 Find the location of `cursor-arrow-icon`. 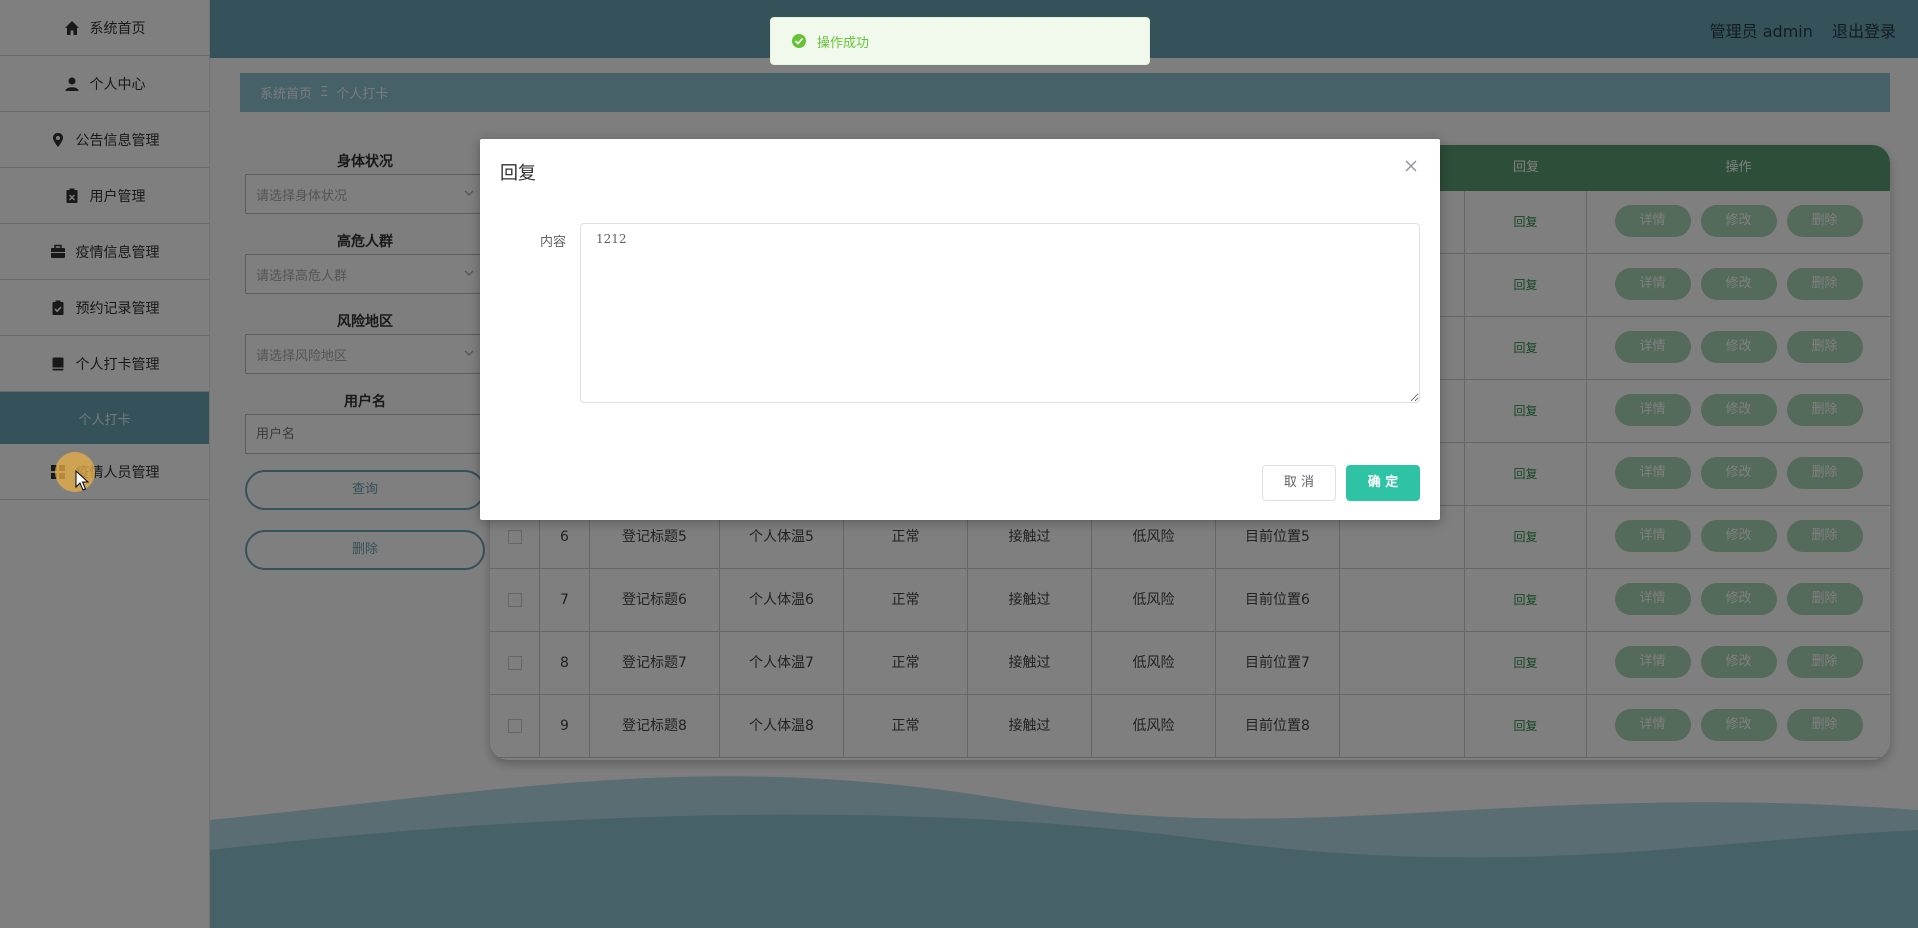

cursor-arrow-icon is located at coordinates (82, 480).